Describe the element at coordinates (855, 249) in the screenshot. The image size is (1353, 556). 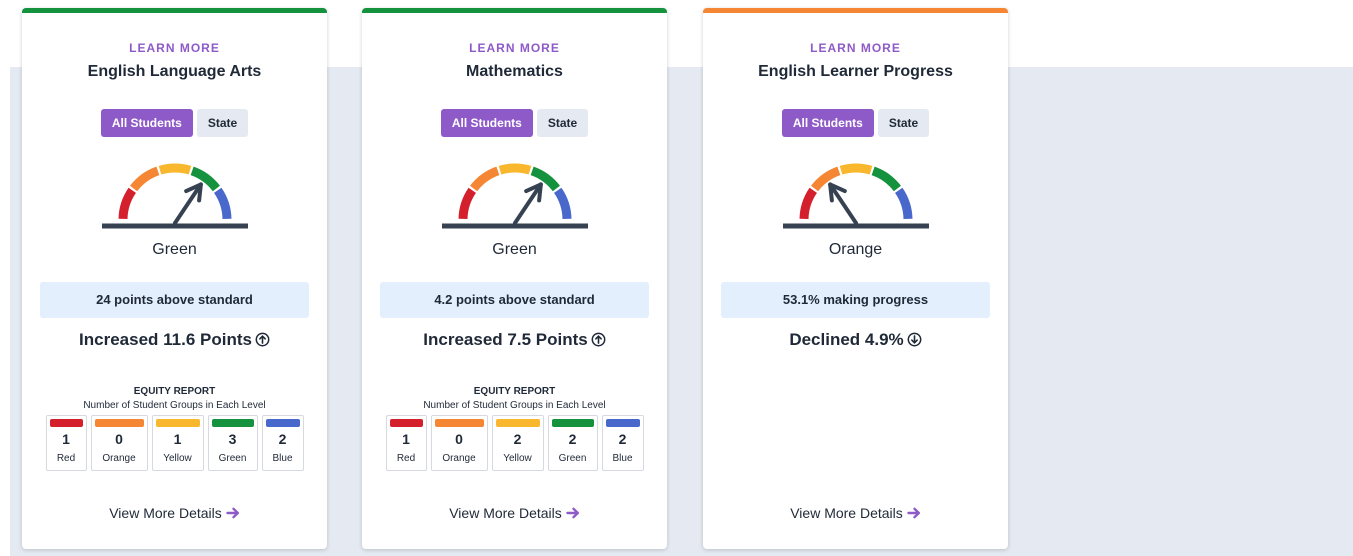
I see `performance-level: Orange` at that location.